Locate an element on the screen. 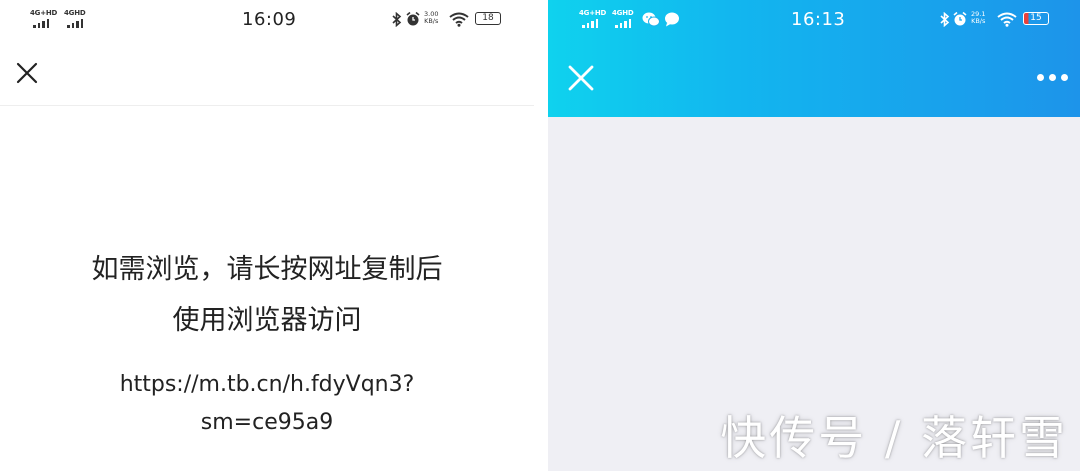 This screenshot has width=1080, height=471. url-line-1: https://m.tb.cn/h.fdyVqn3? is located at coordinates (267, 384).